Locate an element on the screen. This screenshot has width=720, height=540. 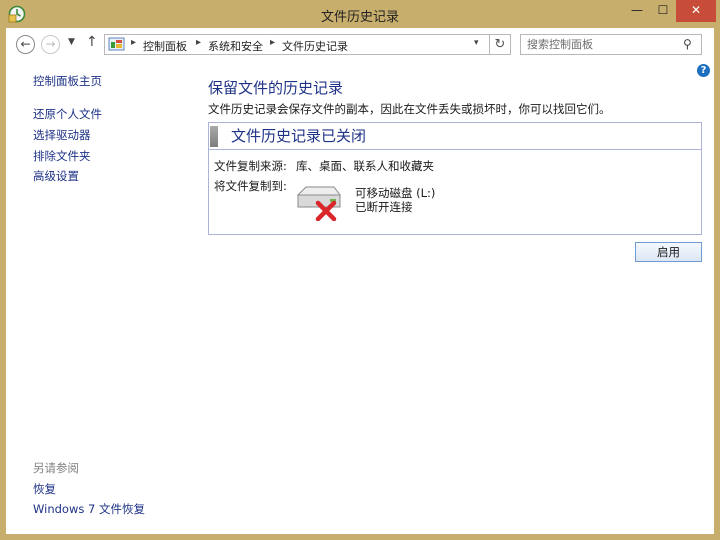
back-button: ← is located at coordinates (25, 44).